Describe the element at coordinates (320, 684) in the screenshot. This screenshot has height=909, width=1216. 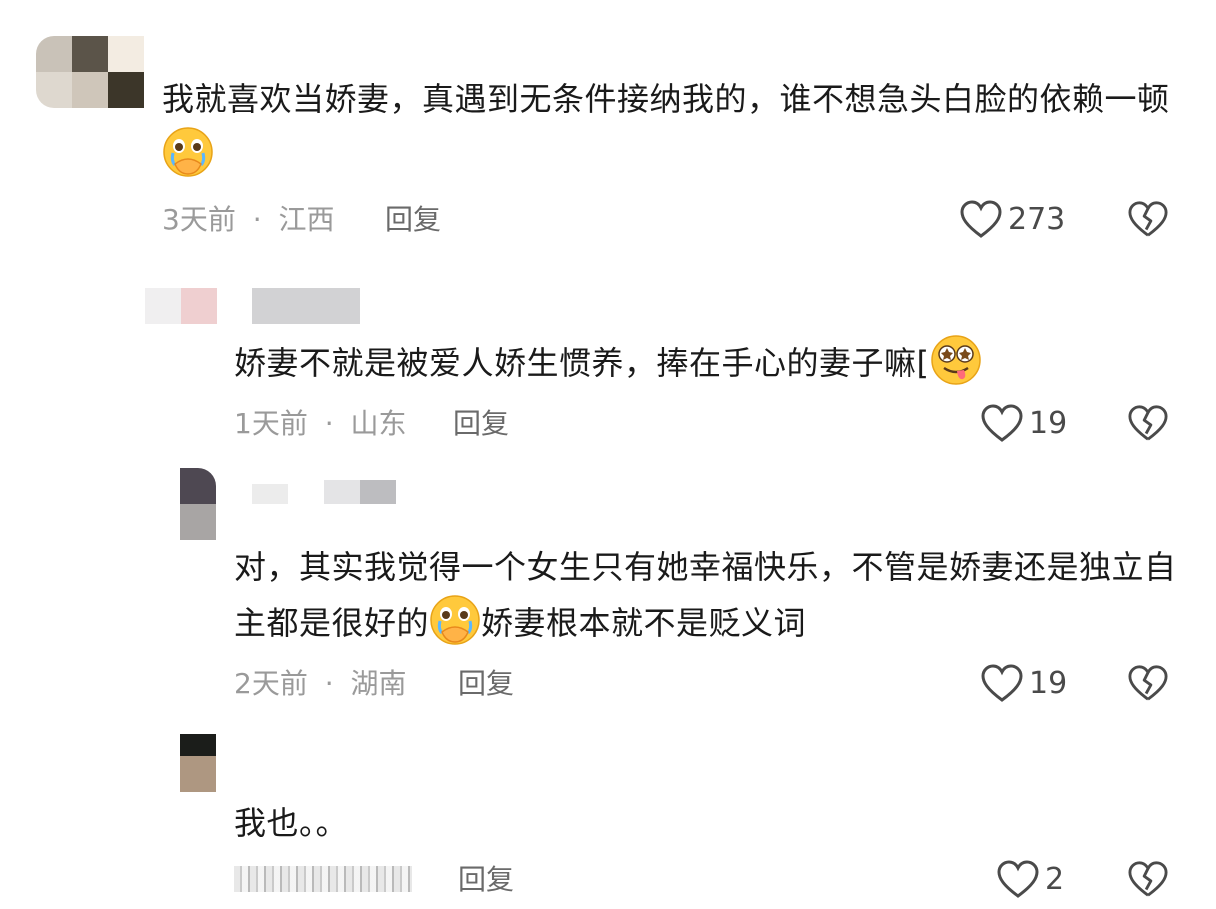
I see `comment-meta: 2天前 · 湖南` at that location.